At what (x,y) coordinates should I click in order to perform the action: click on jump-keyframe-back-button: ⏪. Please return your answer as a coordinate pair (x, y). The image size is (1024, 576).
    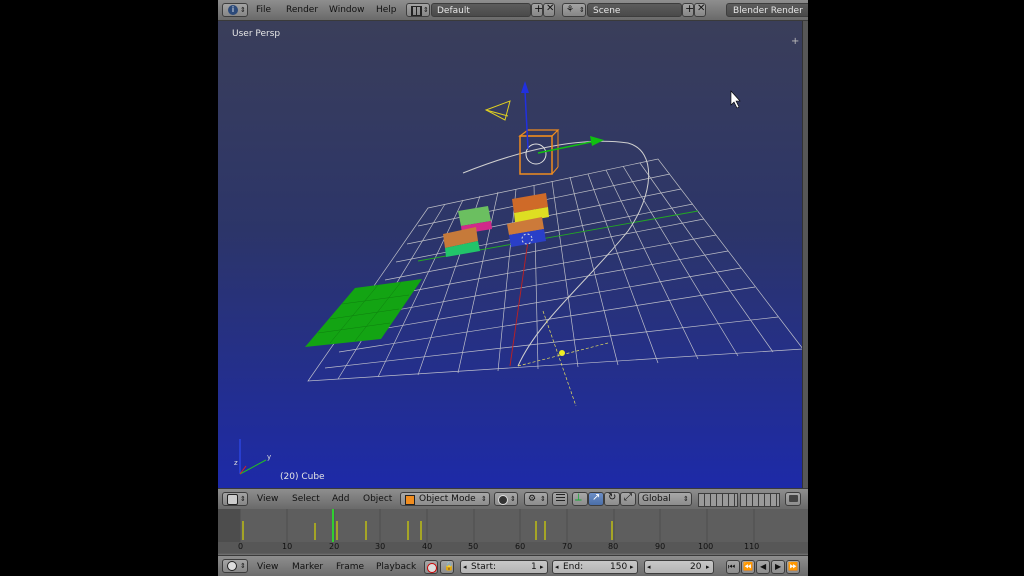
    Looking at the image, I should click on (748, 567).